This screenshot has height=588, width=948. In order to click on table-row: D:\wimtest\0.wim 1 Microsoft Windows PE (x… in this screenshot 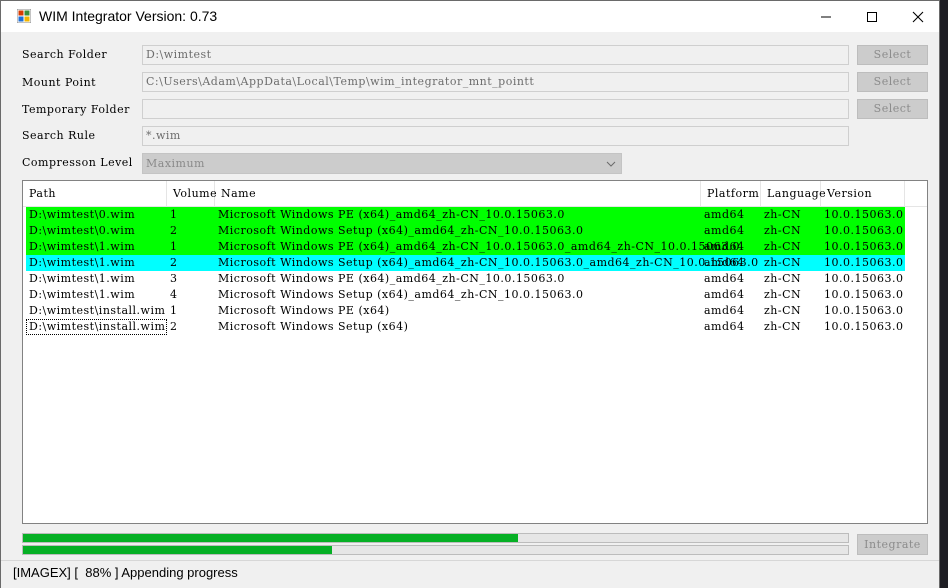, I will do `click(465, 215)`.